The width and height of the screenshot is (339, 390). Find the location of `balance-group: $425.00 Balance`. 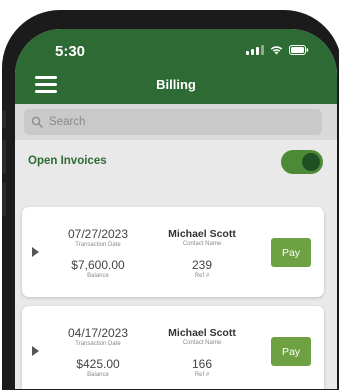

balance-group: $425.00 Balance is located at coordinates (98, 367).